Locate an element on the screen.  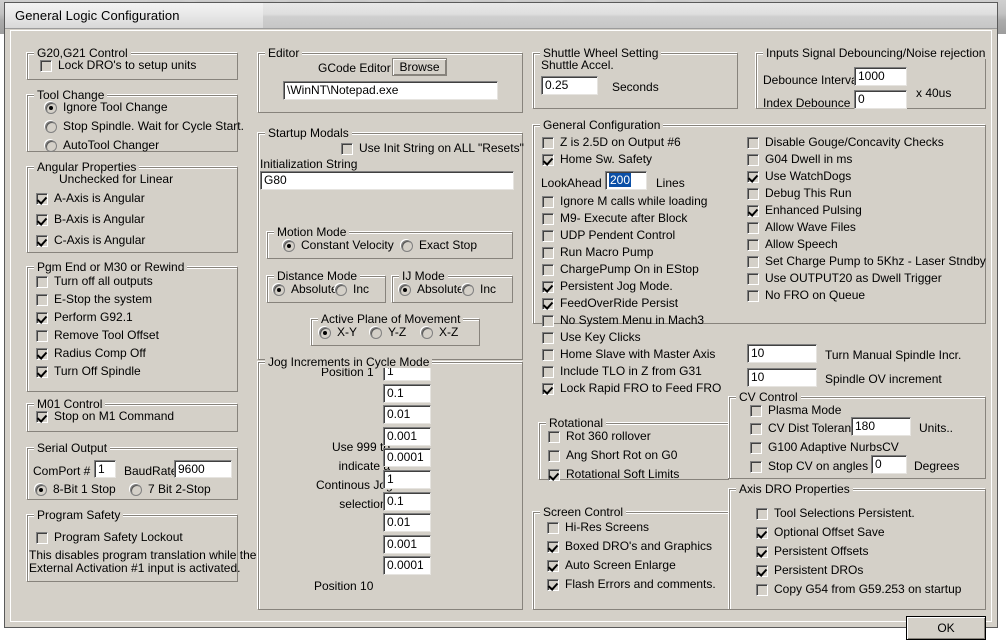
radio-motion-mode-1: Exact Stop is located at coordinates (439, 245).